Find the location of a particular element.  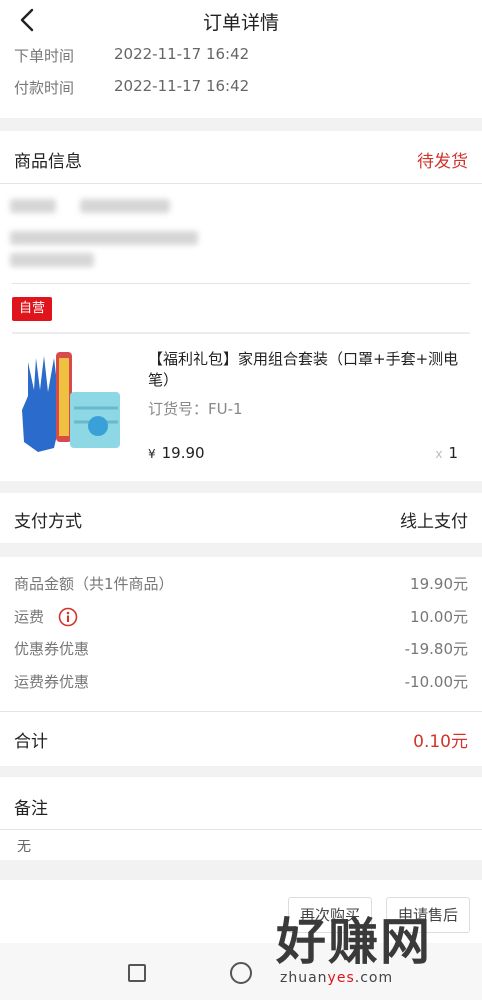

product-quantity: x1 is located at coordinates (446, 453).